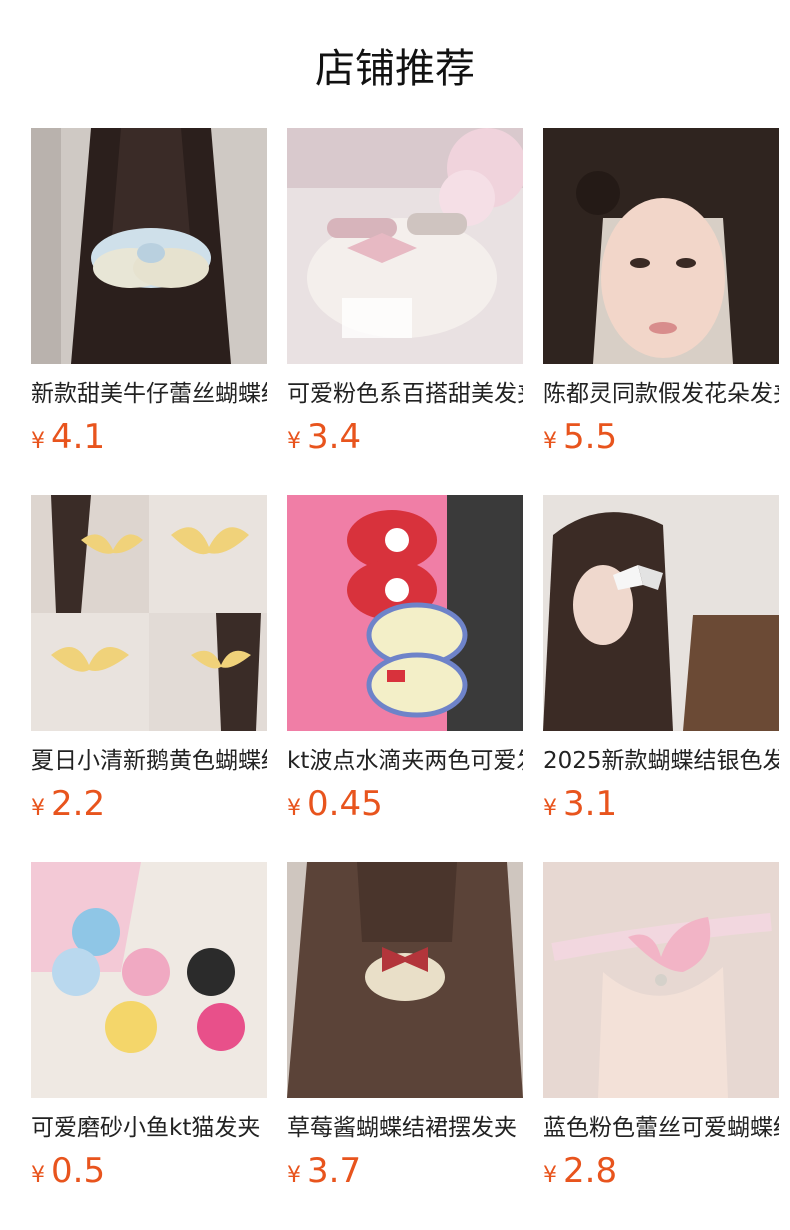  What do you see at coordinates (661, 761) in the screenshot?
I see `product-name: 2025新款蝴蝶结银色发夹` at bounding box center [661, 761].